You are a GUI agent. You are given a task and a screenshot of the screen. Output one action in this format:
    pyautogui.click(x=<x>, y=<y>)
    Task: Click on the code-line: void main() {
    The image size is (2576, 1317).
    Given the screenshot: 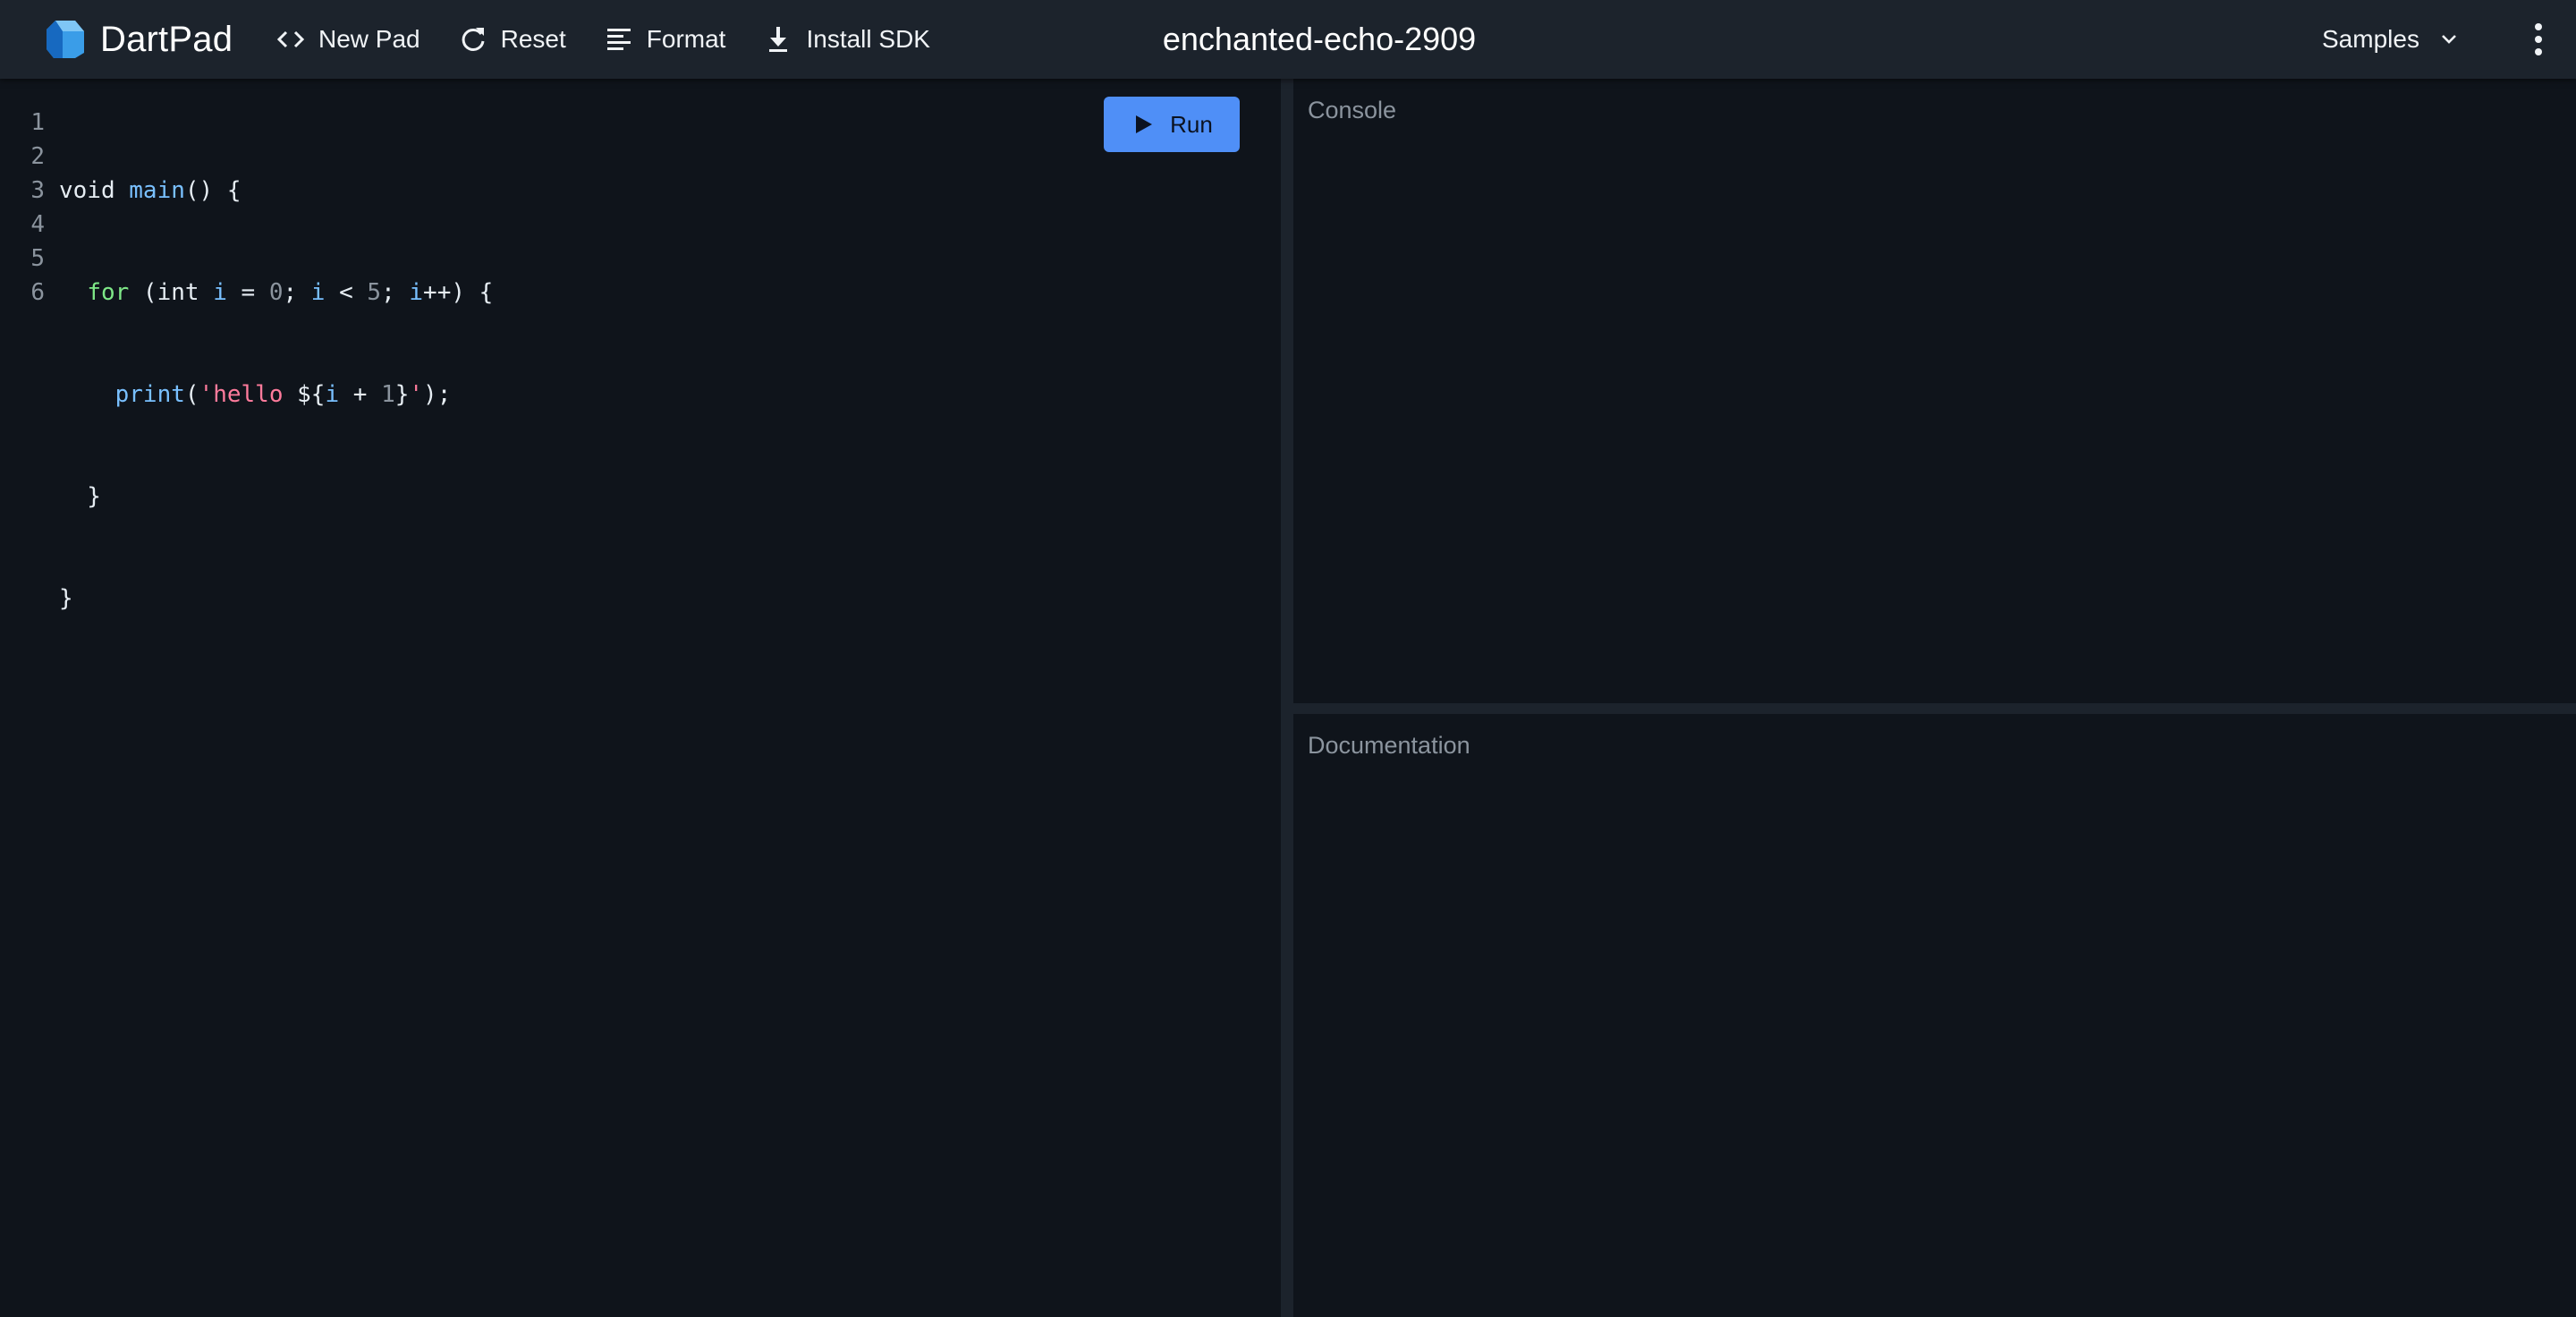 What is the action you would take?
    pyautogui.click(x=150, y=190)
    